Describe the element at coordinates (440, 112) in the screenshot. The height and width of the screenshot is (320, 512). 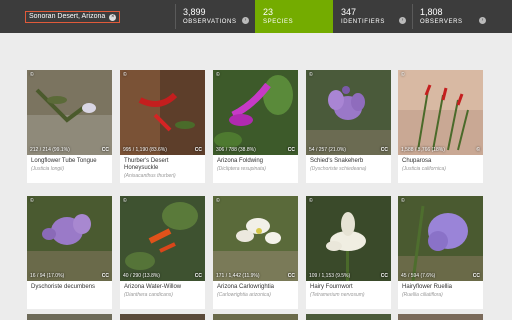
I see `species-photo: © 1,588 / 8,766 (18%) ©` at that location.